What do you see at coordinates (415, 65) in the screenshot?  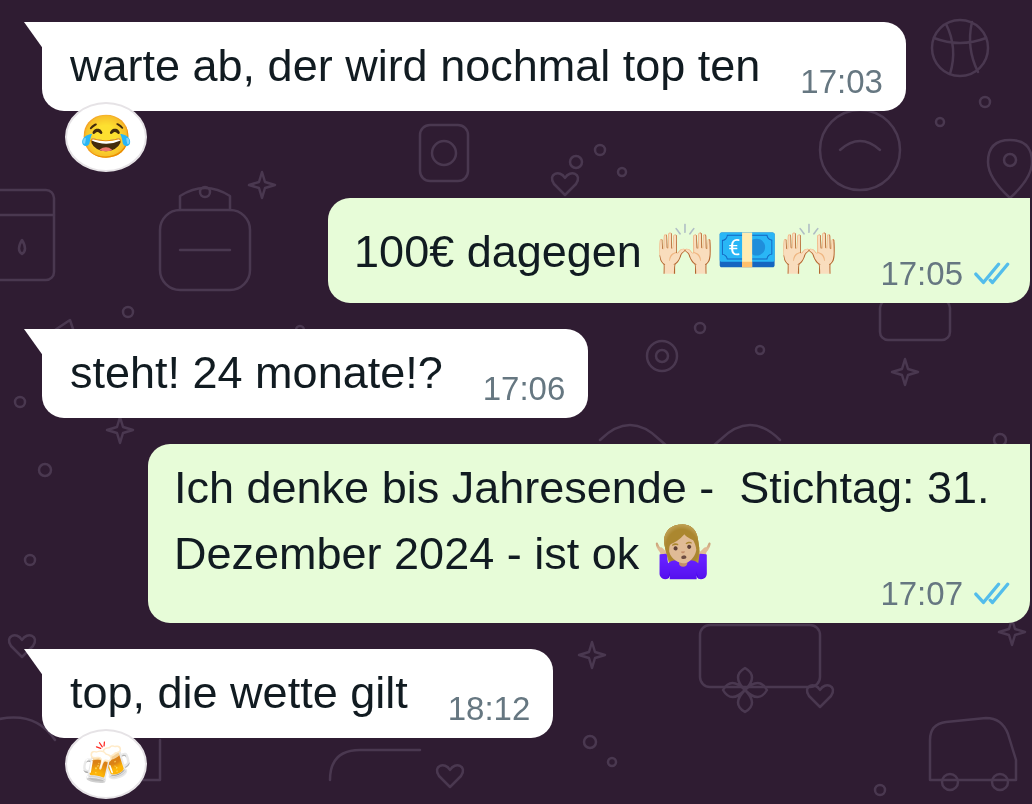 I see `message-text: warte ab, der wird nochmal top ten` at bounding box center [415, 65].